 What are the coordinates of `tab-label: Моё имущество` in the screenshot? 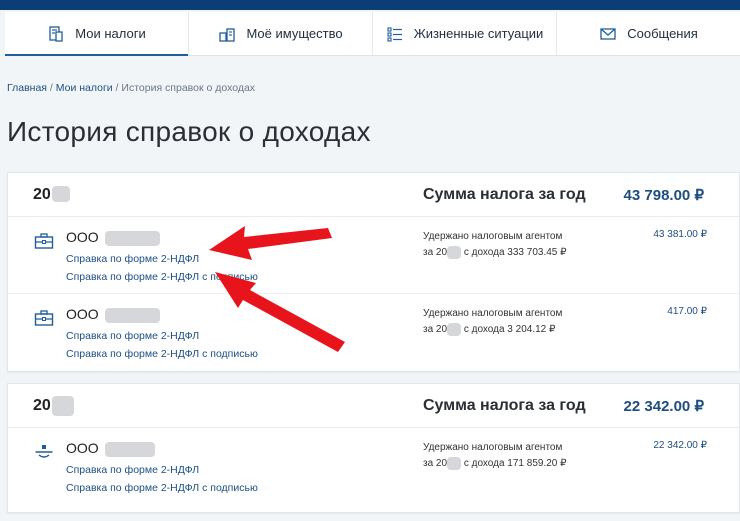 It's located at (294, 33).